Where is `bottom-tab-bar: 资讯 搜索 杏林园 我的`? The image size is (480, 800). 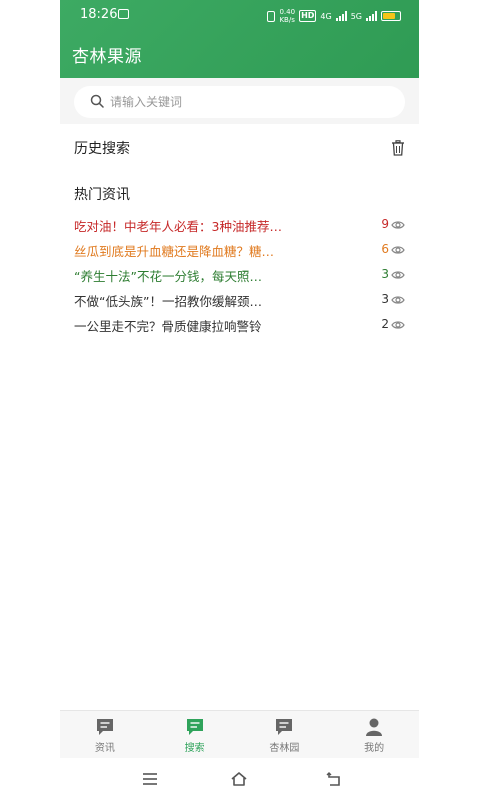 bottom-tab-bar: 资讯 搜索 杏林园 我的 is located at coordinates (239, 734).